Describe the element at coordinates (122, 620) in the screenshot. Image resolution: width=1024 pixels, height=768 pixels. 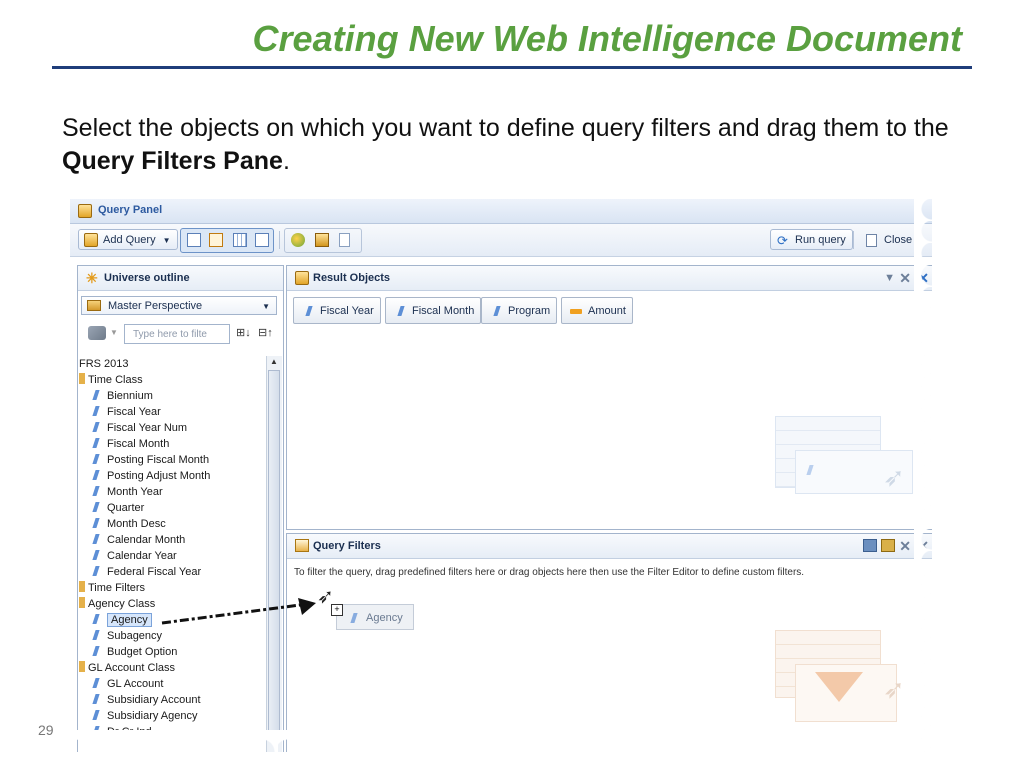
I see `tree-object-selected: Agency` at that location.